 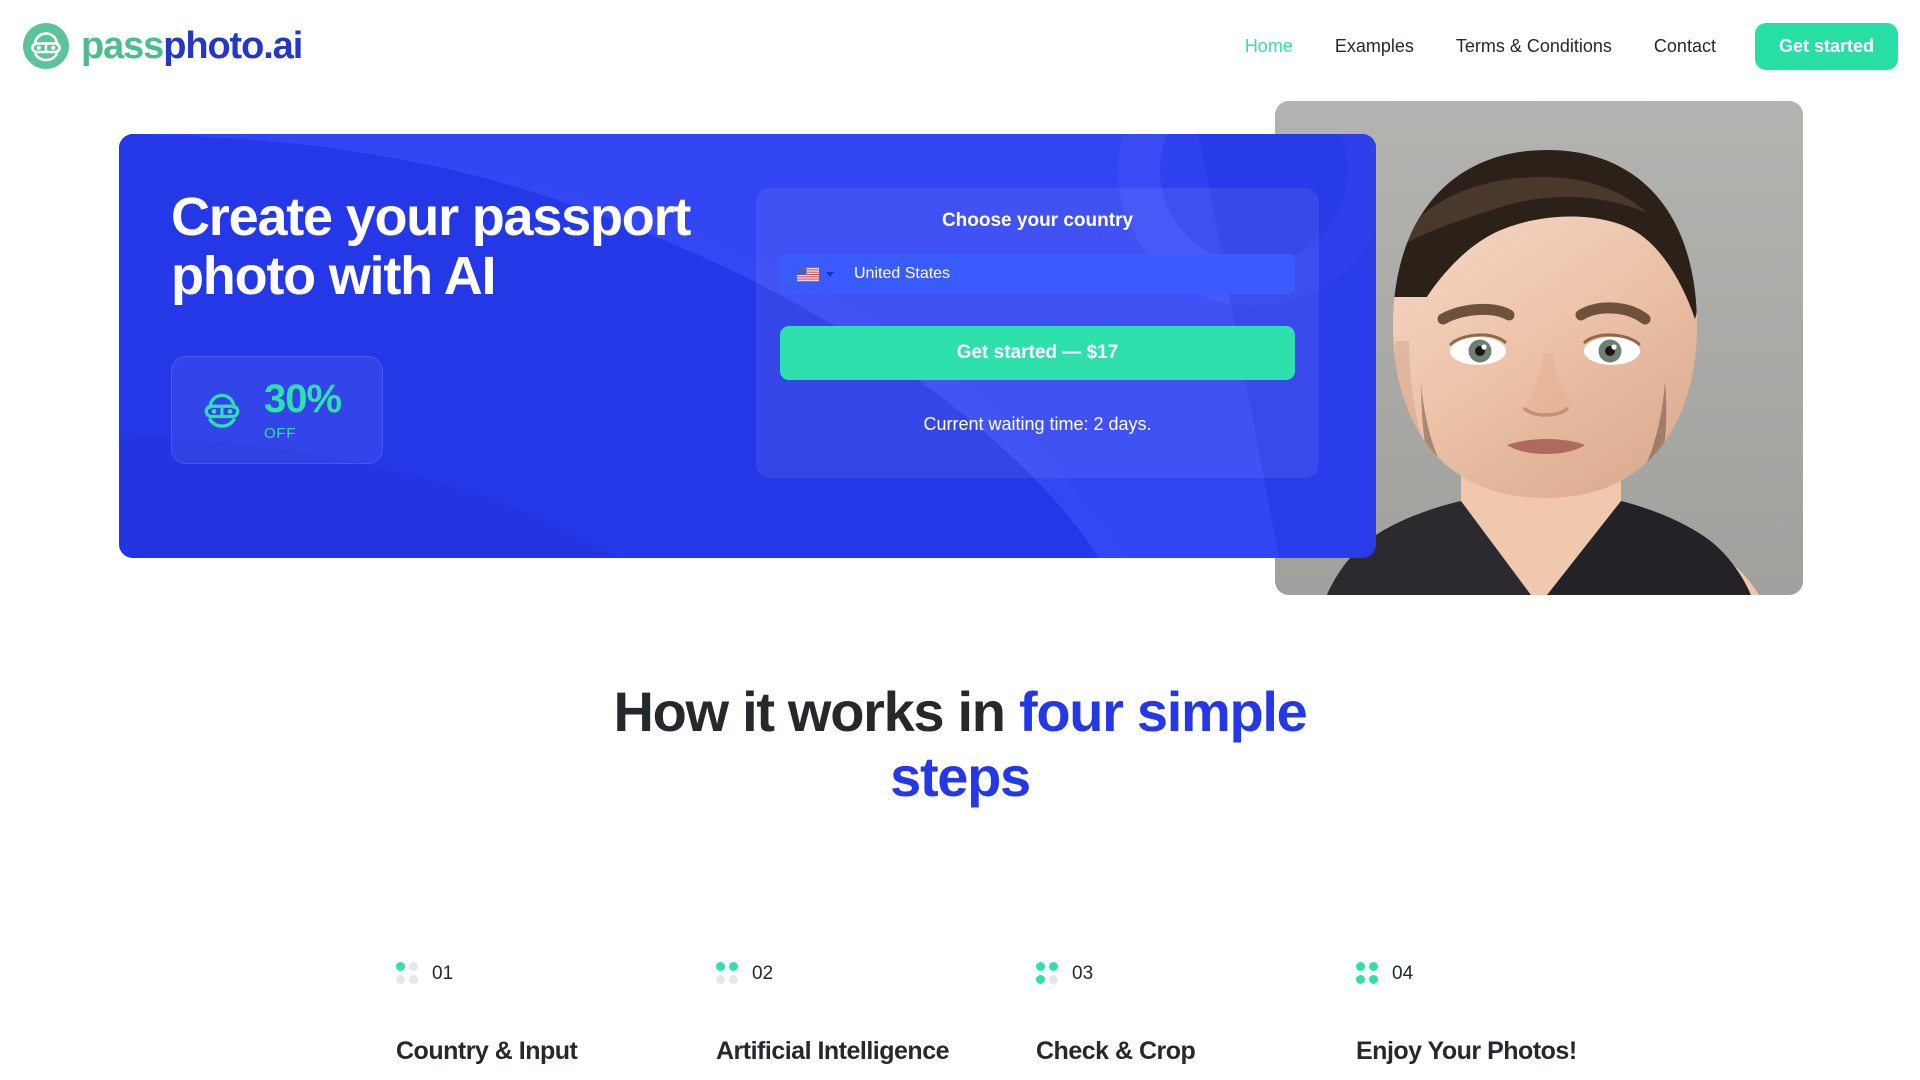 What do you see at coordinates (233, 46) in the screenshot?
I see `brand-name-part2: photo.ai` at bounding box center [233, 46].